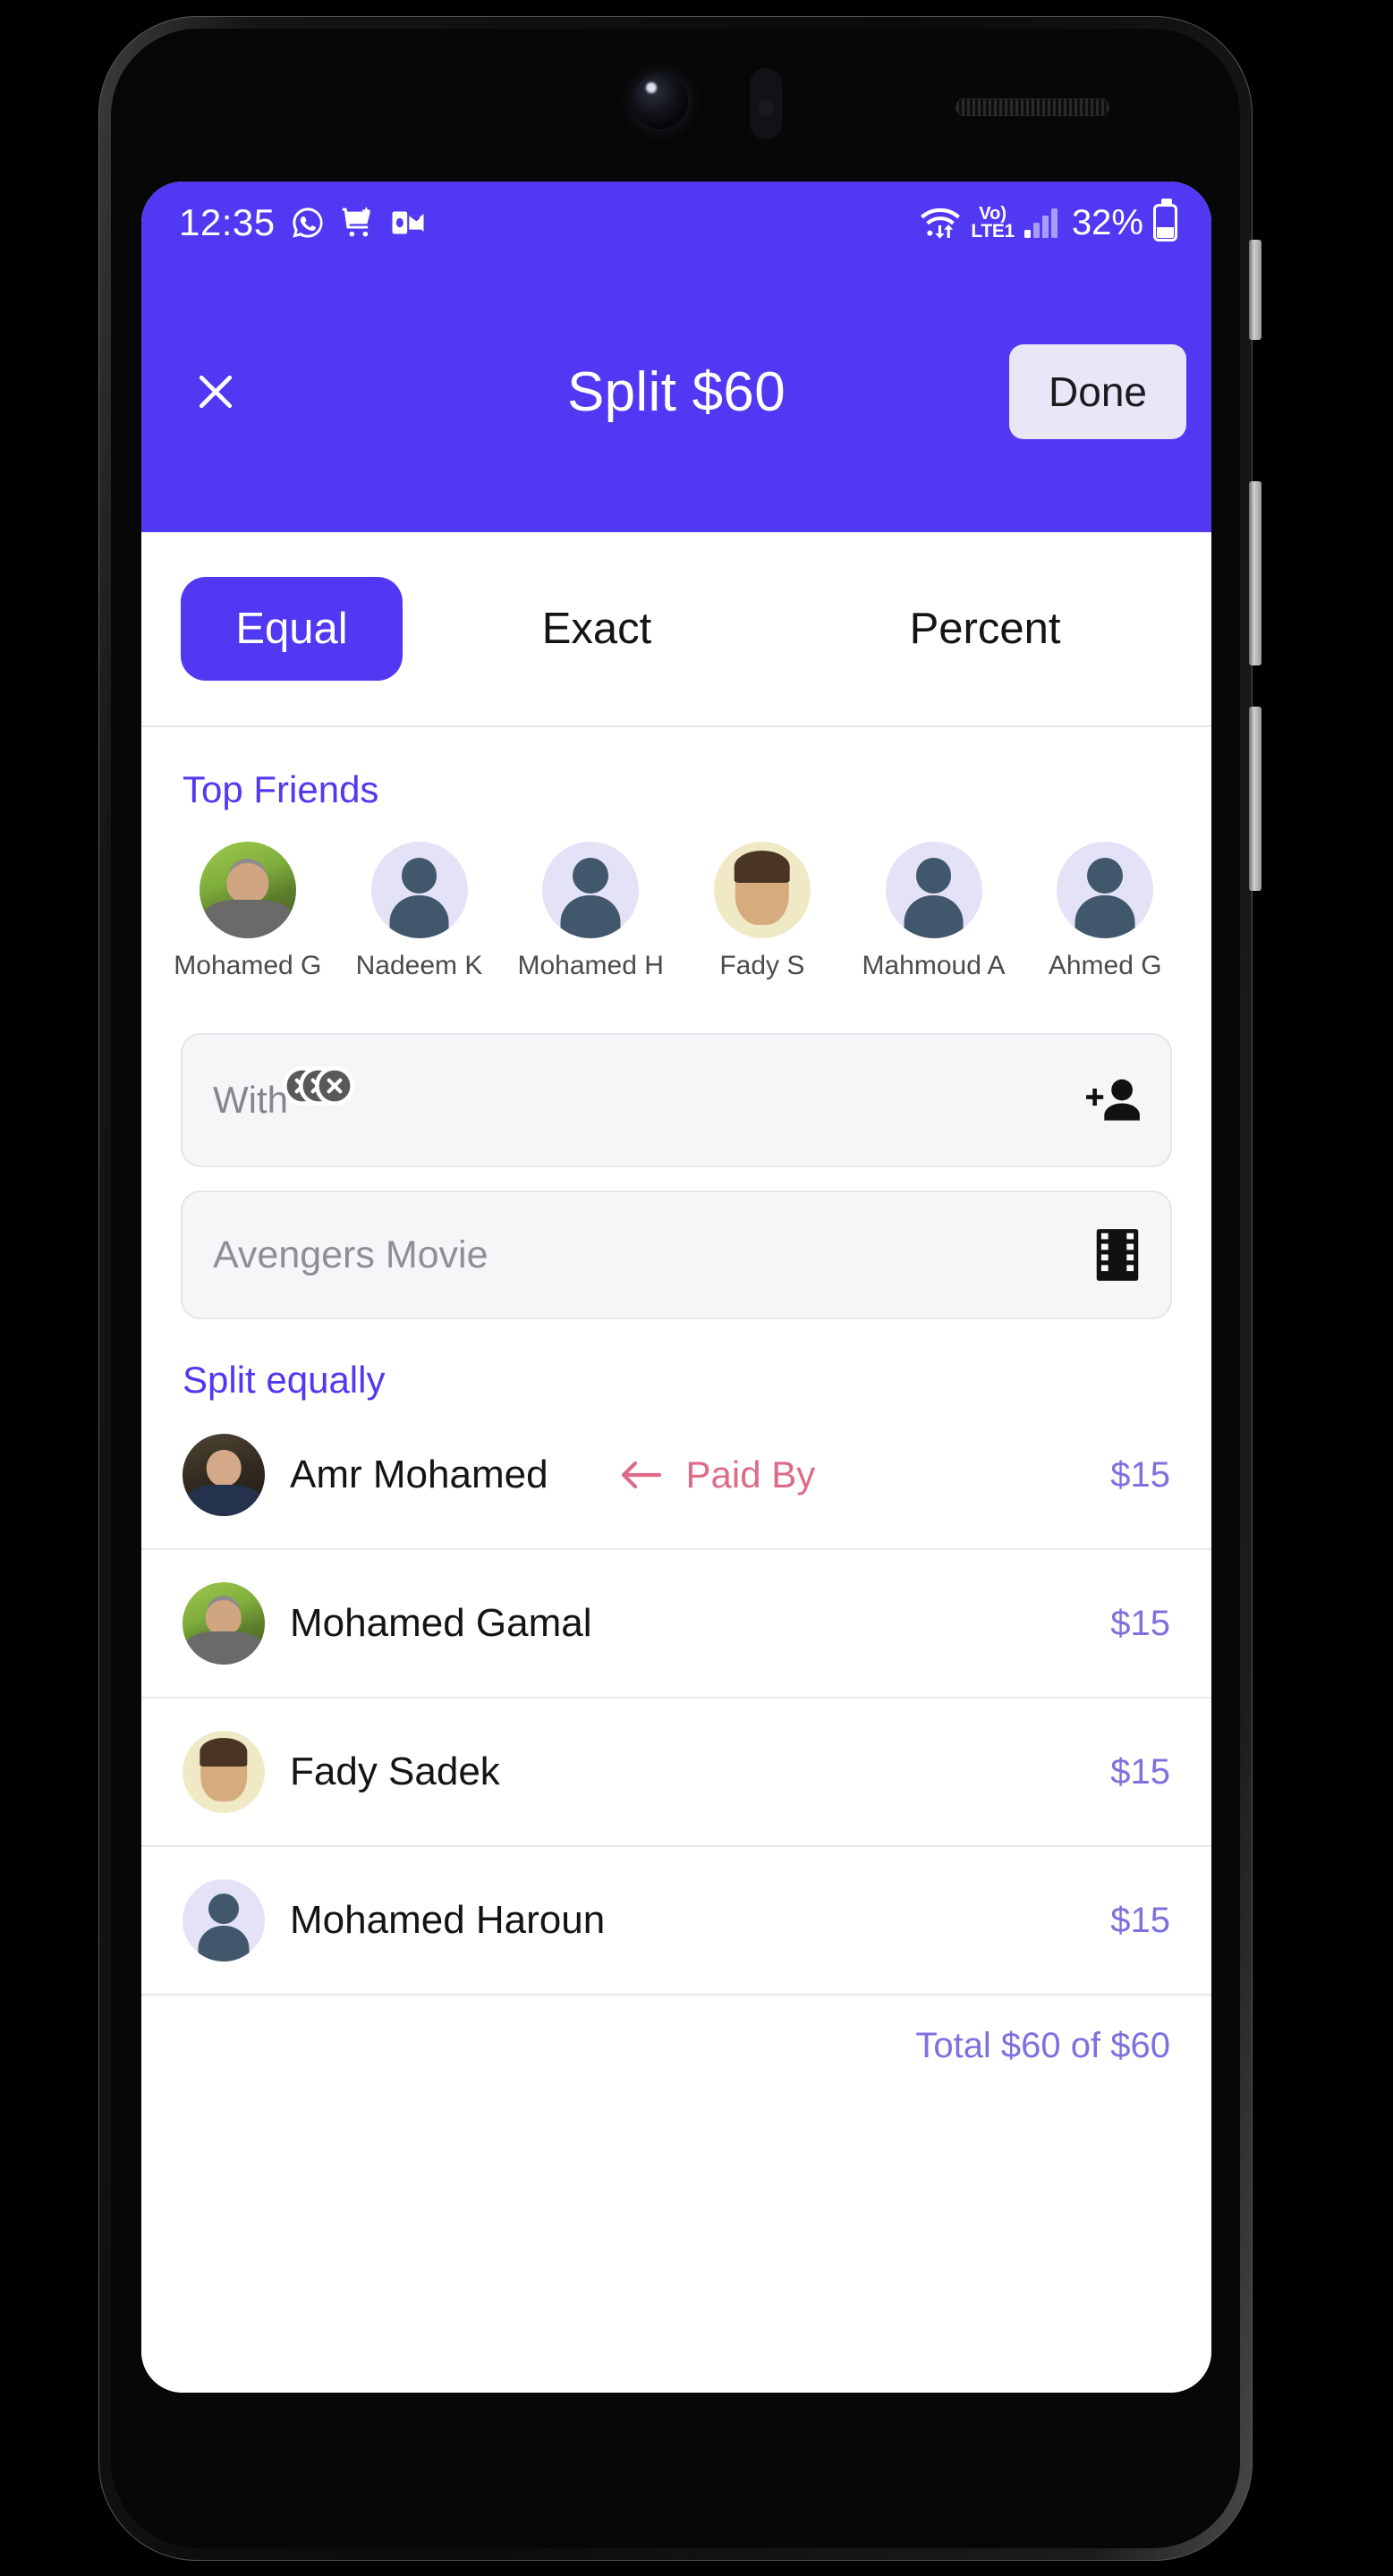 The height and width of the screenshot is (2576, 1393). Describe the element at coordinates (441, 1623) in the screenshot. I see `participant-name: Mohamed Gamal` at that location.